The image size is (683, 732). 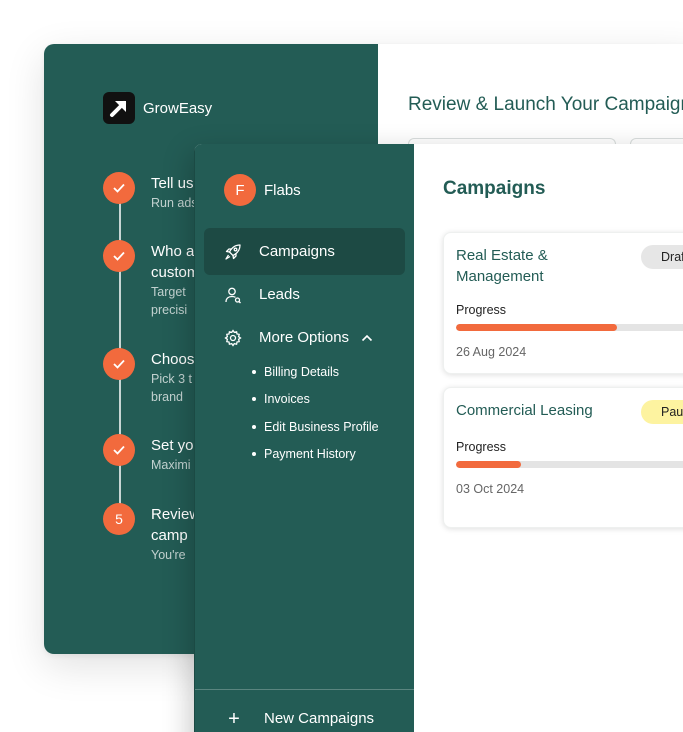 What do you see at coordinates (662, 257) in the screenshot?
I see `status-badge: Draft` at bounding box center [662, 257].